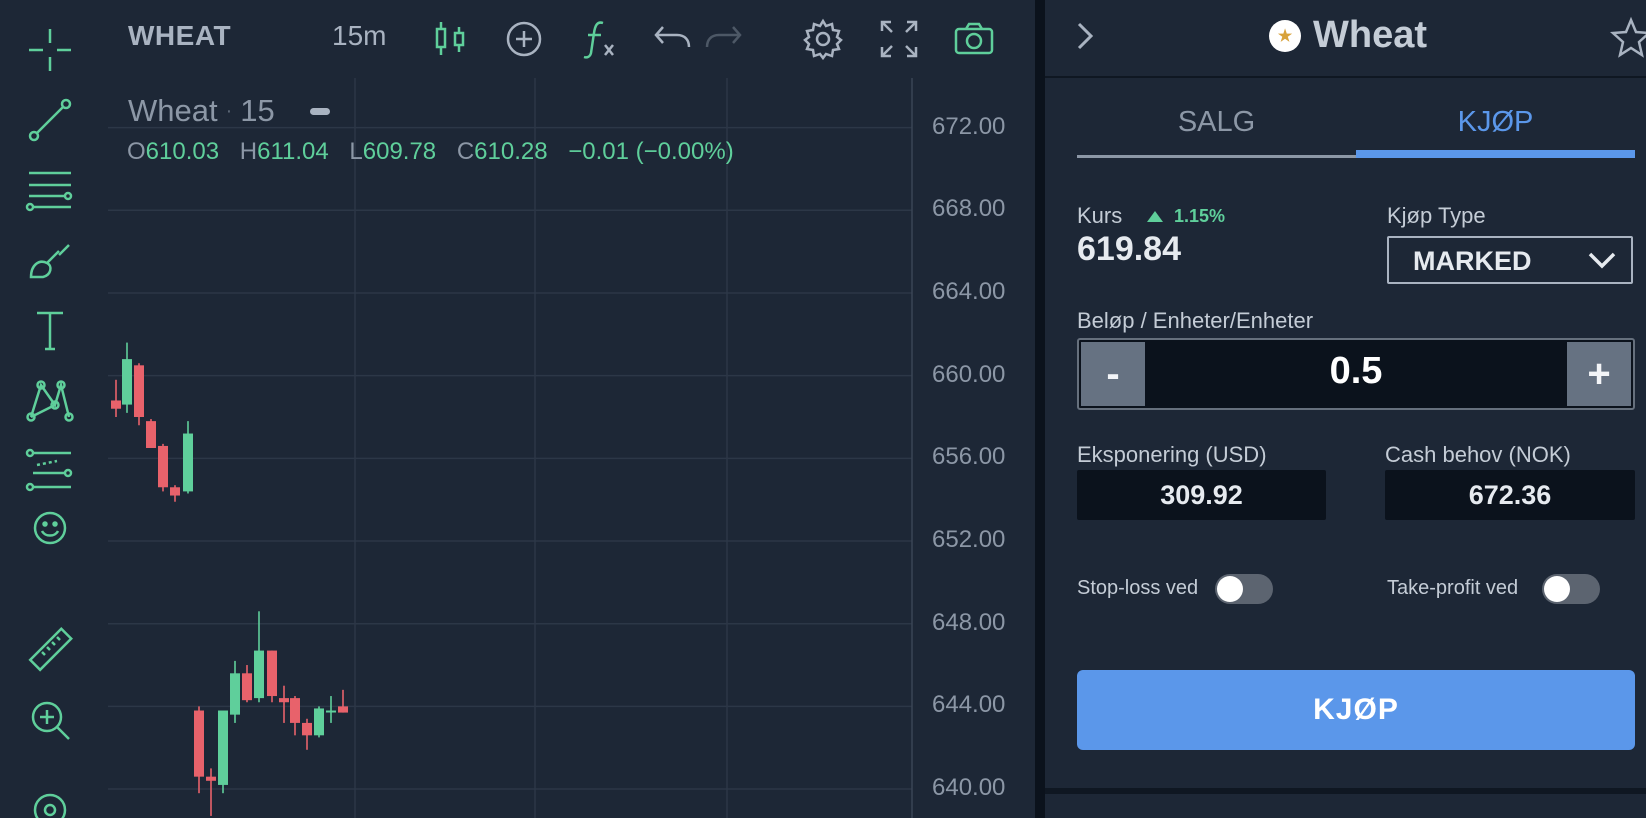  Describe the element at coordinates (969, 622) in the screenshot. I see `price-label: 648.00` at that location.